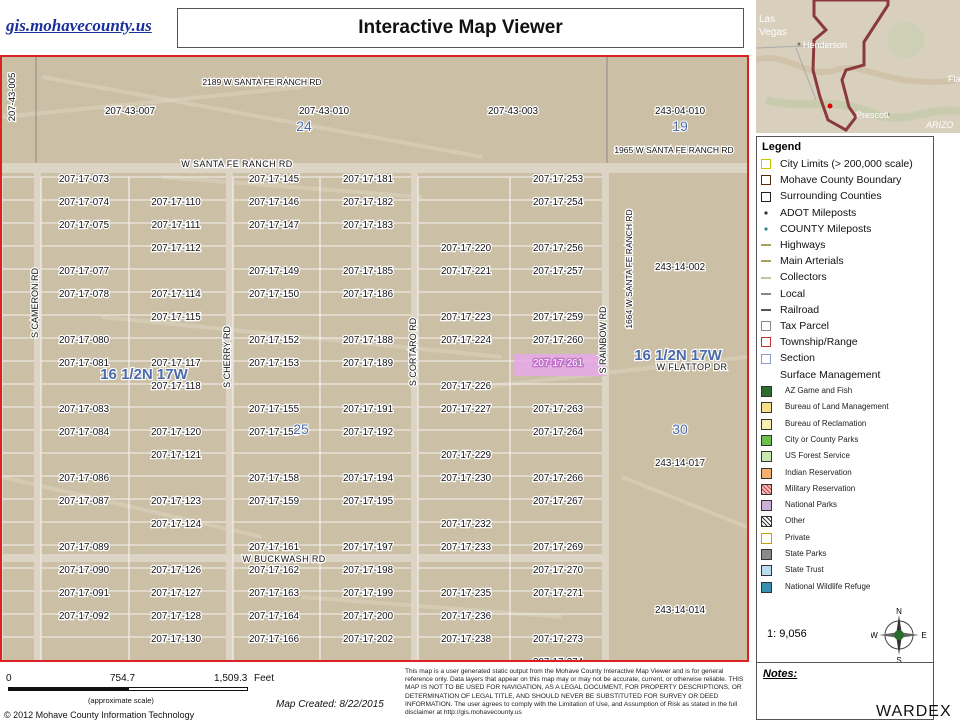  Describe the element at coordinates (176, 501) in the screenshot. I see `parcel-label-207-17-123: 207-17-123` at that location.